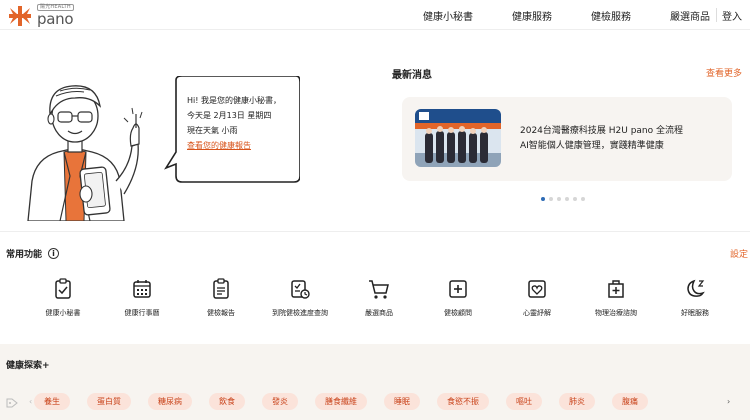  What do you see at coordinates (221, 288) in the screenshot?
I see `report-icon` at bounding box center [221, 288].